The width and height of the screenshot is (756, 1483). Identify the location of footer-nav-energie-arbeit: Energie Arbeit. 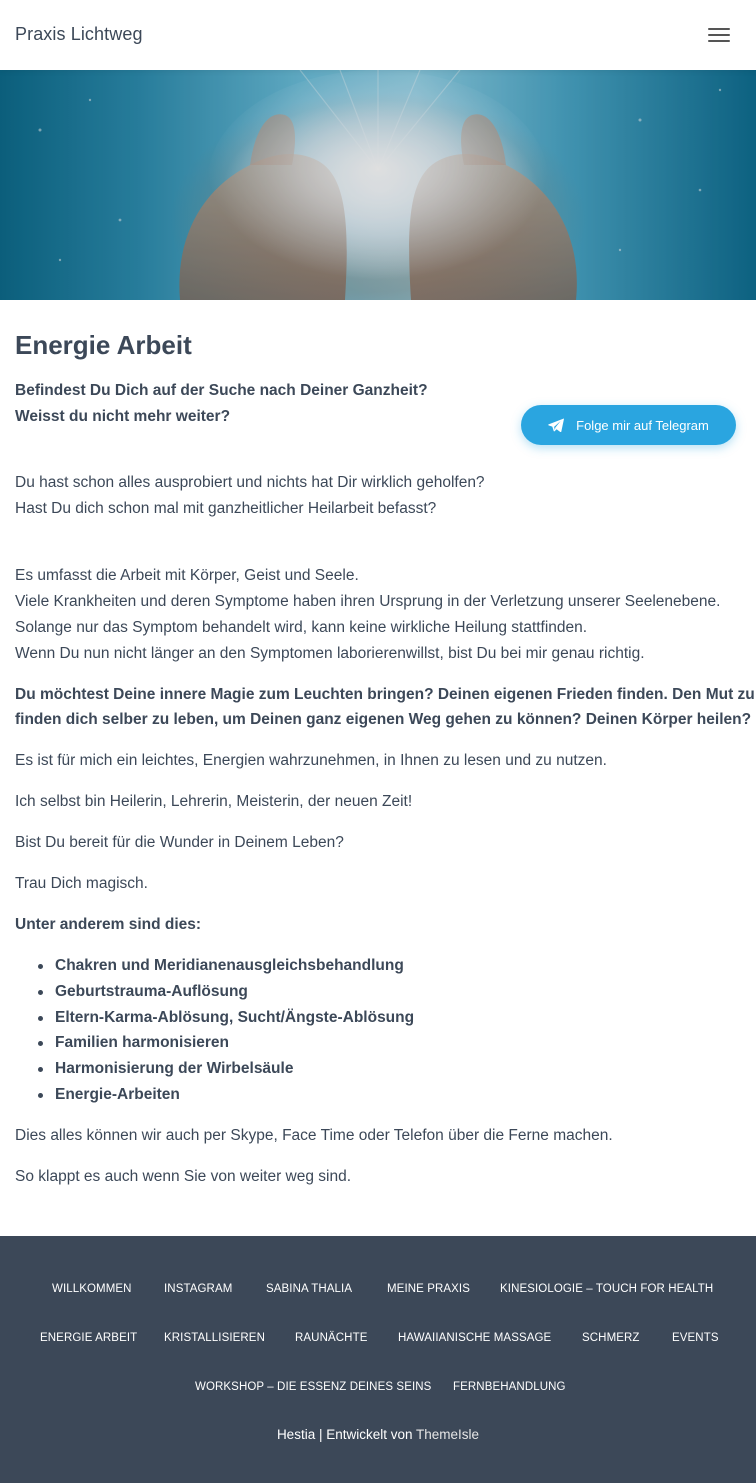
(88, 1338).